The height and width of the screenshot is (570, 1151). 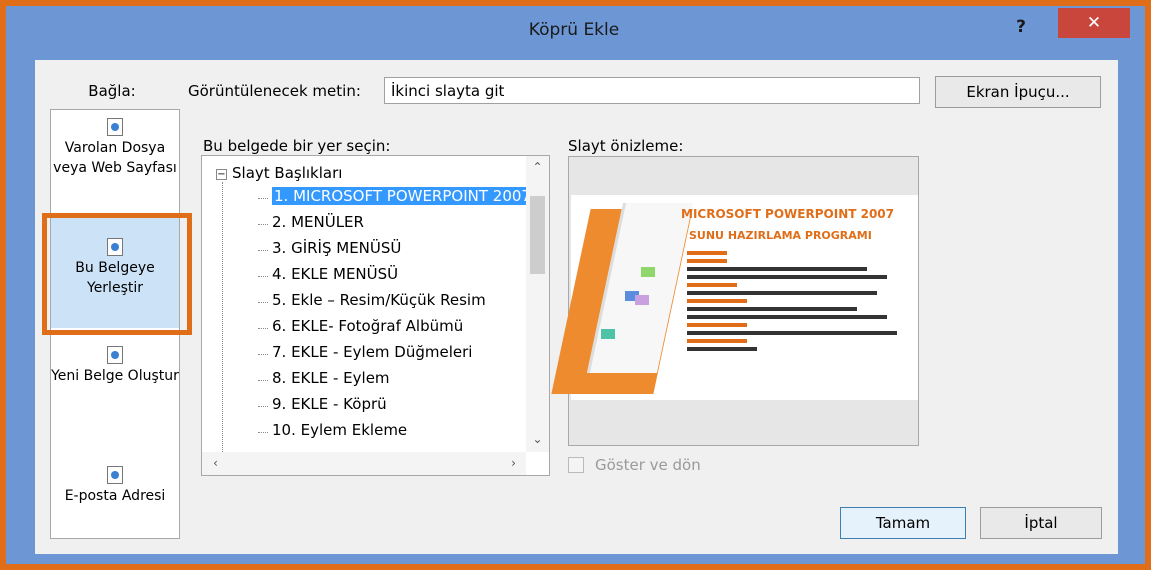 I want to click on slide-subtitle: SUNU HAZIRLAMA PROGRAMI, so click(x=780, y=235).